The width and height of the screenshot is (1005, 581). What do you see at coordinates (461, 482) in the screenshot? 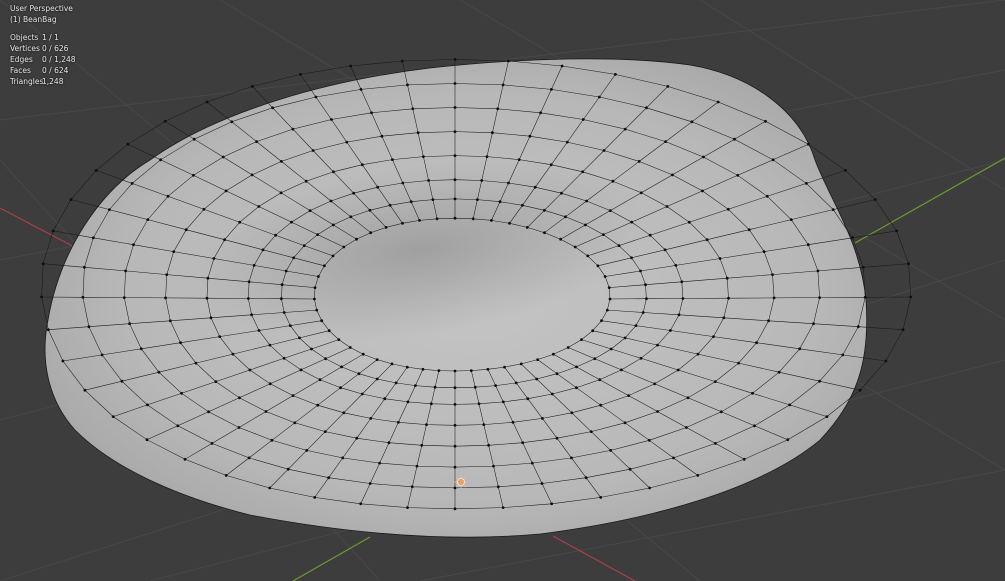
I see `object-origin-icon` at bounding box center [461, 482].